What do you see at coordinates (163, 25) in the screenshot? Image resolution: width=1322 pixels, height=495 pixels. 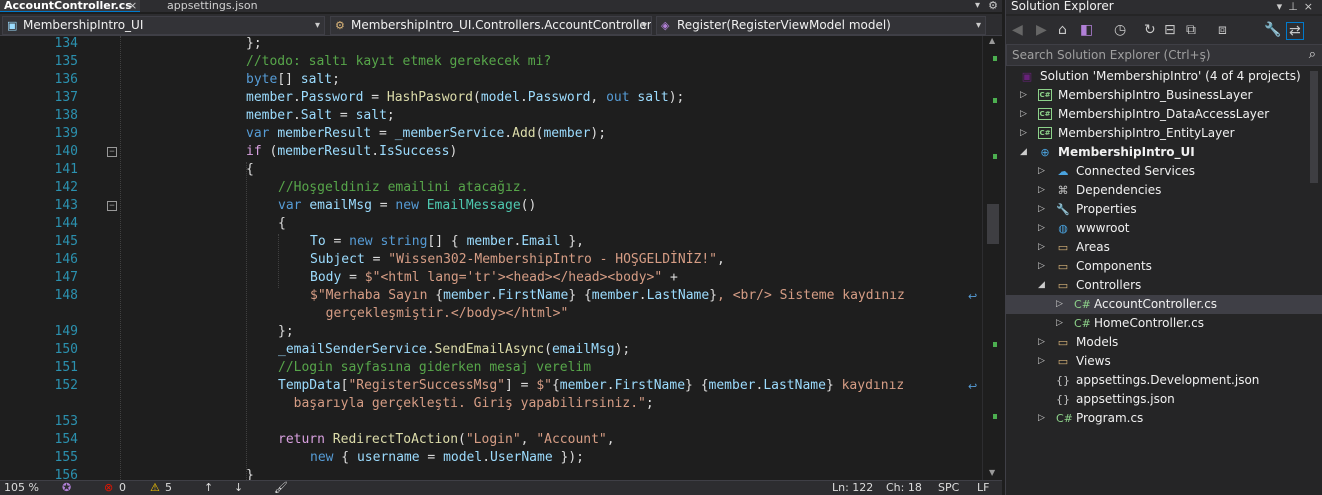 I see `project-dropdown: ▣ MembershipIntro_UI ▾` at bounding box center [163, 25].